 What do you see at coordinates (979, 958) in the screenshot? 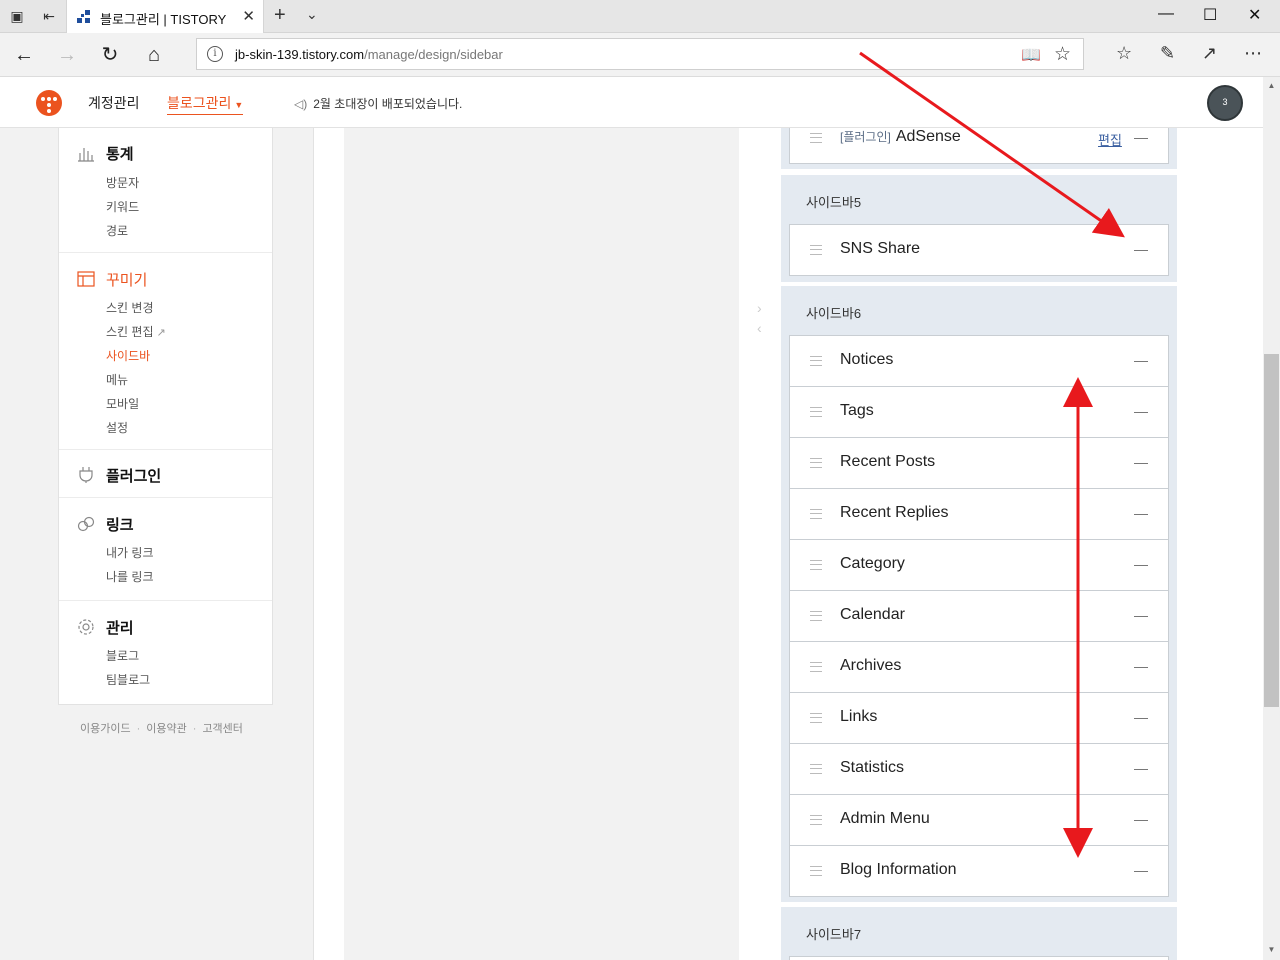
I see `module-item` at bounding box center [979, 958].